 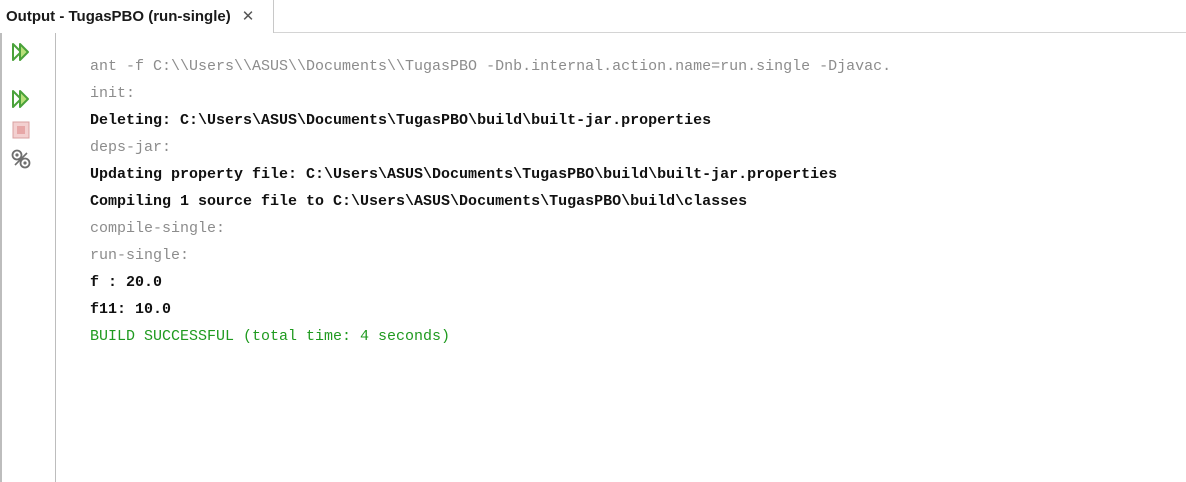 I want to click on tab-output-run-single: Output - TugasPBO (run-single) ✕, so click(x=137, y=16).